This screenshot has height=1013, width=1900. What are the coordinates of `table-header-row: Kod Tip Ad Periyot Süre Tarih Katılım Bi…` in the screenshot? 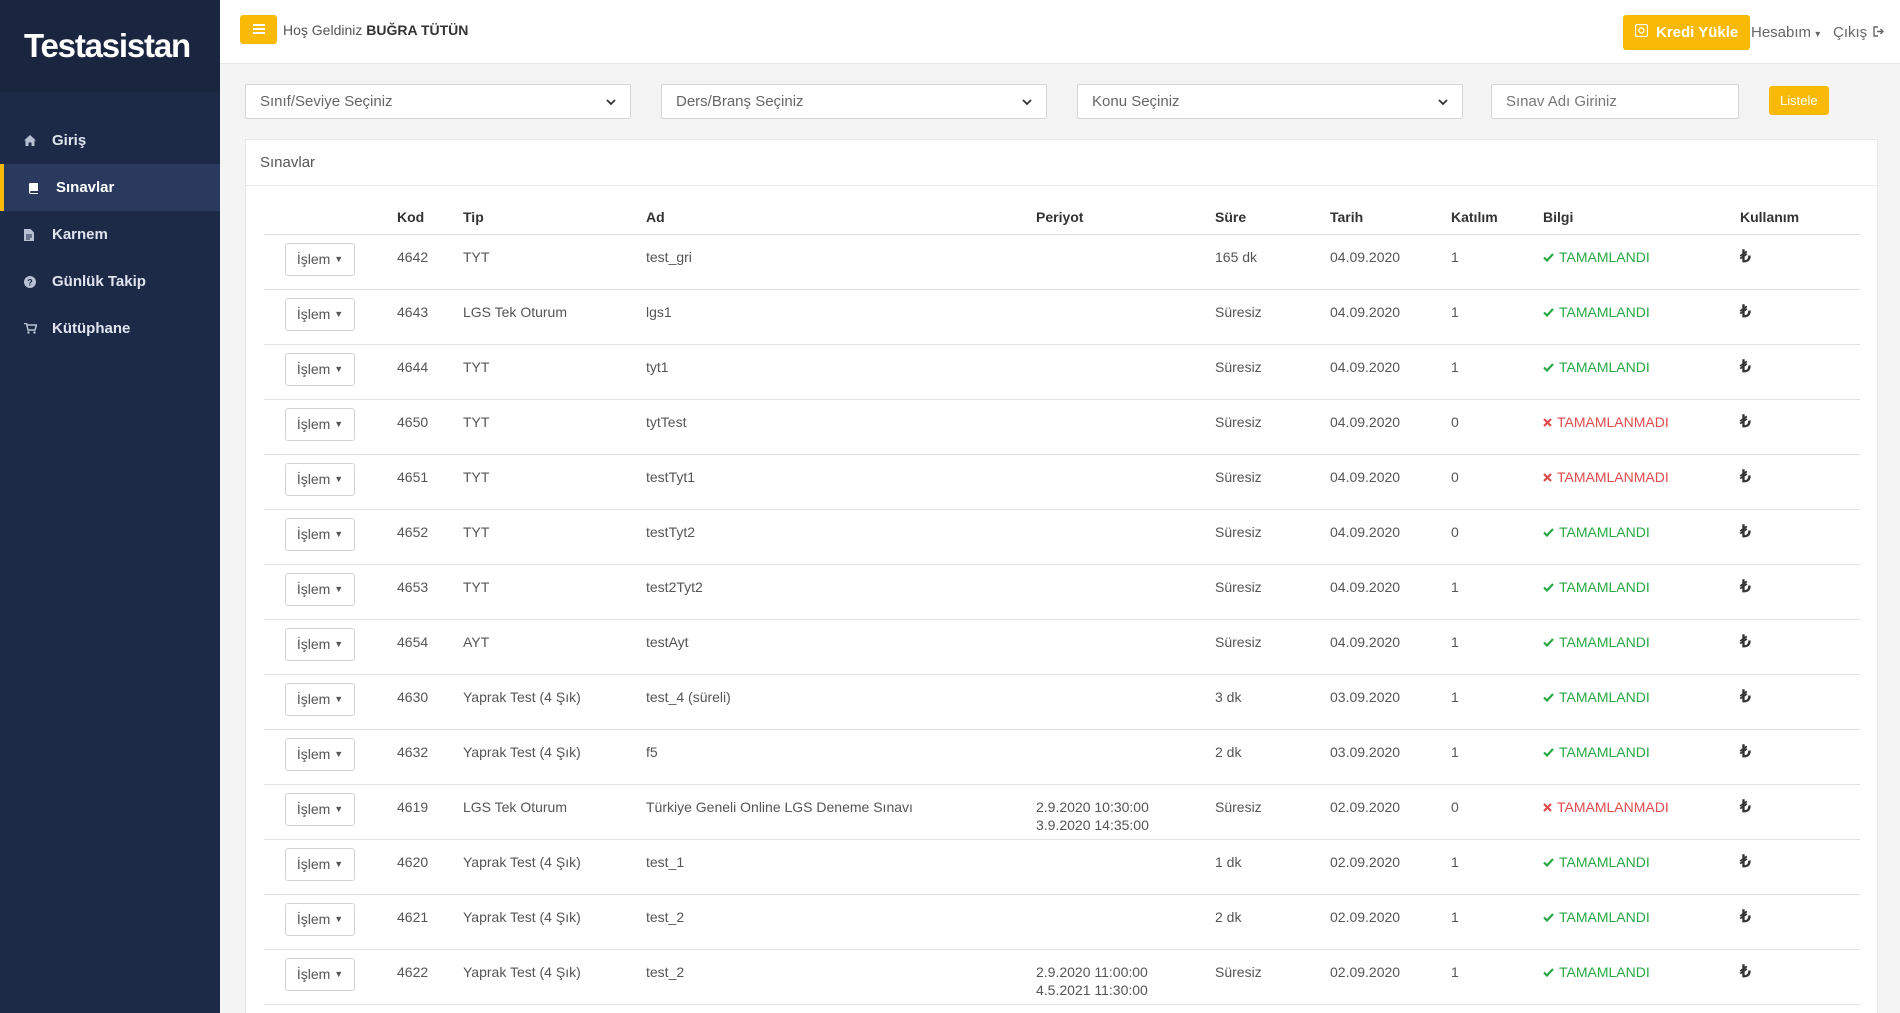 It's located at (1062, 217).